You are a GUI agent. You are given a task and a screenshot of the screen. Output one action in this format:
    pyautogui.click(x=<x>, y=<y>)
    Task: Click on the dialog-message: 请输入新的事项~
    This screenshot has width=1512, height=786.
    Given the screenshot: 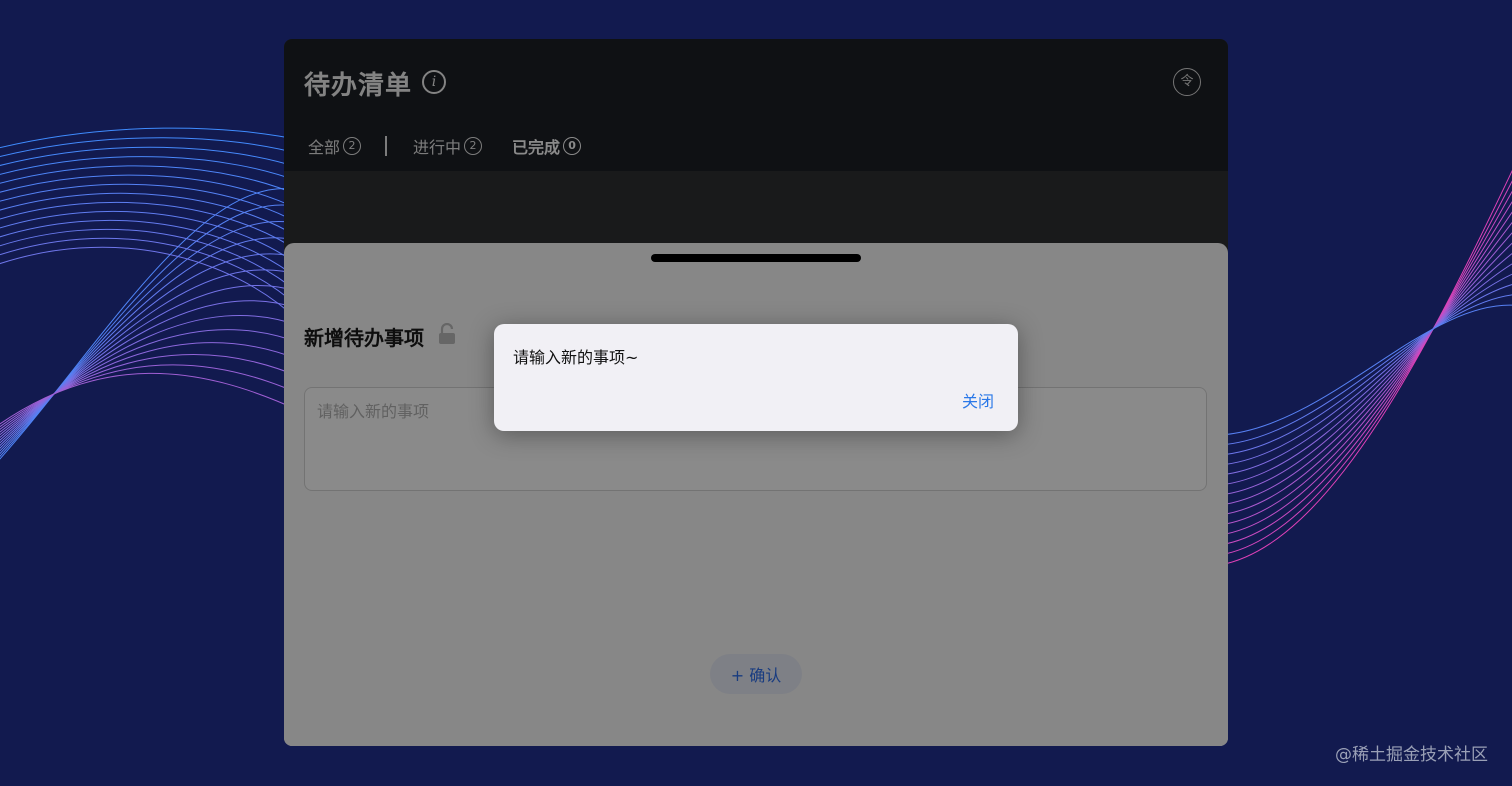 What is the action you would take?
    pyautogui.click(x=576, y=357)
    